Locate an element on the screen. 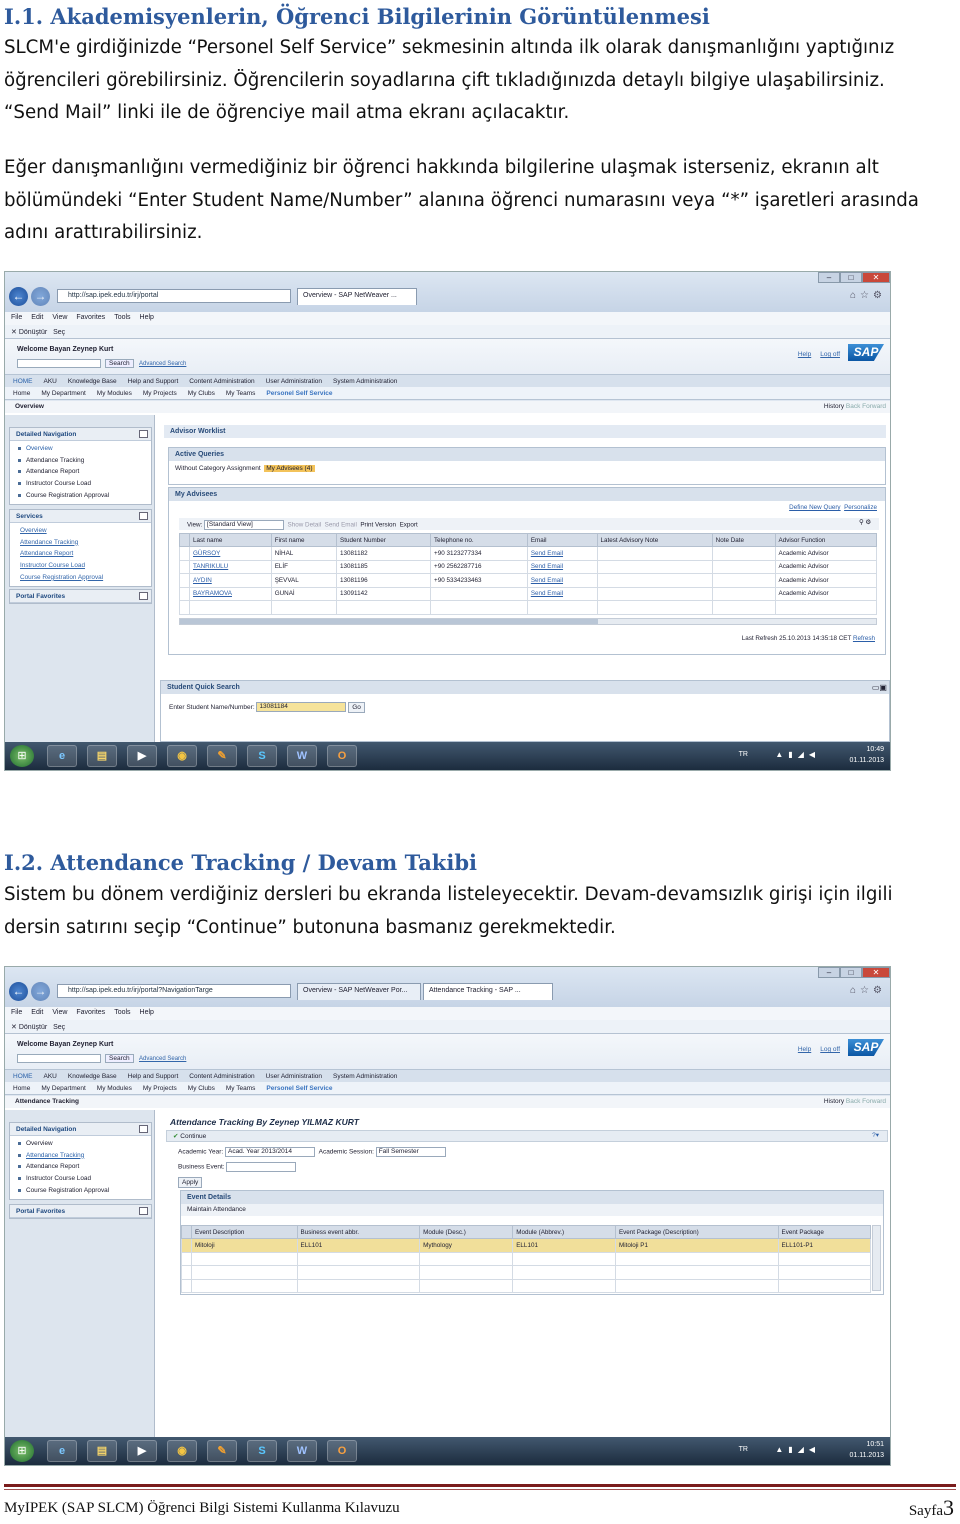 The image size is (960, 1524). my-advisees-query-link: My Advisees (4) is located at coordinates (289, 468).